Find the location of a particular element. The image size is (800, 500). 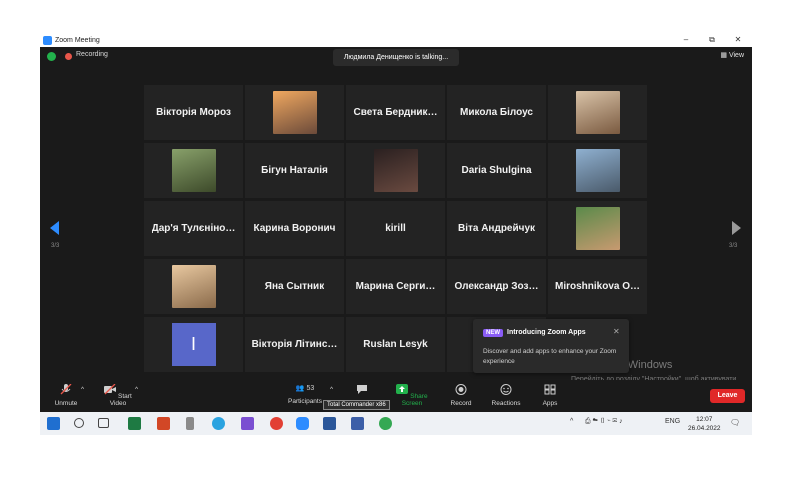

notifications-icon: 🗨 is located at coordinates (735, 422).